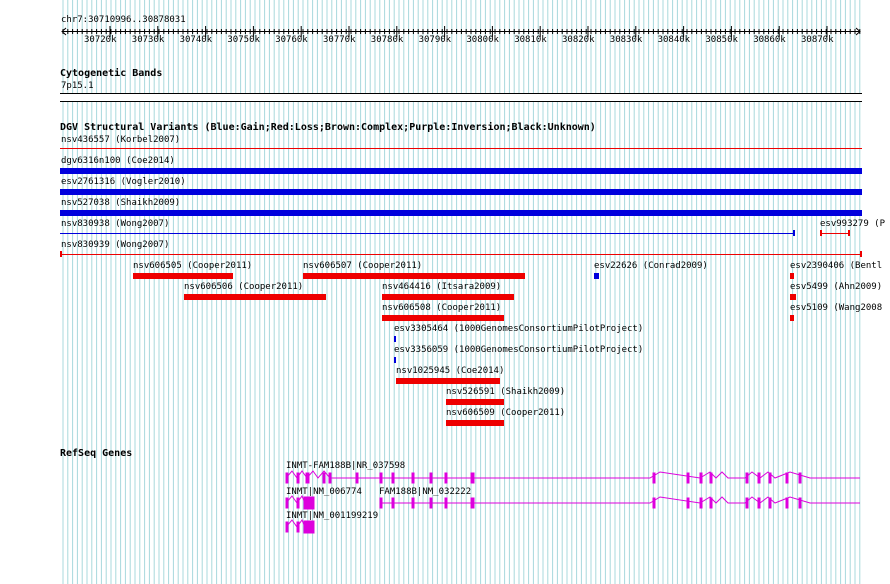 This screenshot has width=890, height=584. I want to click on gene-model-inmt-fam188b, so click(572, 474).